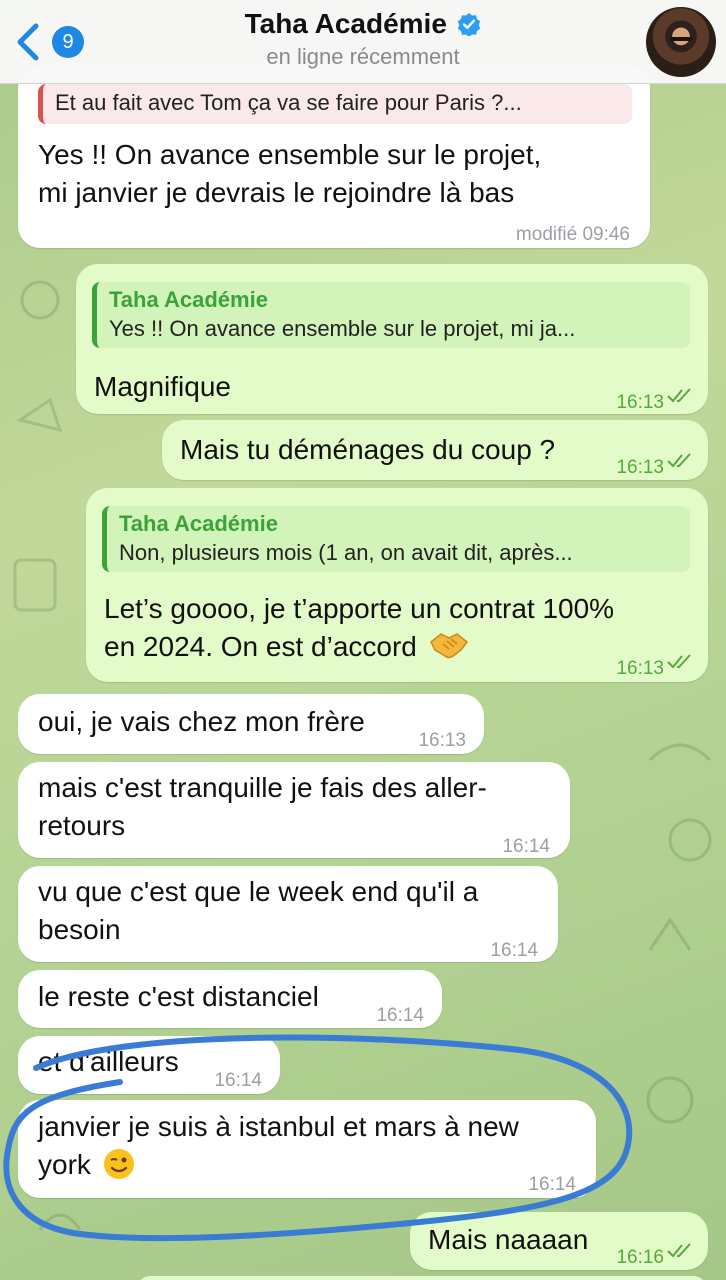 The width and height of the screenshot is (726, 1280). Describe the element at coordinates (162, 386) in the screenshot. I see `message-text: Magnifique` at that location.